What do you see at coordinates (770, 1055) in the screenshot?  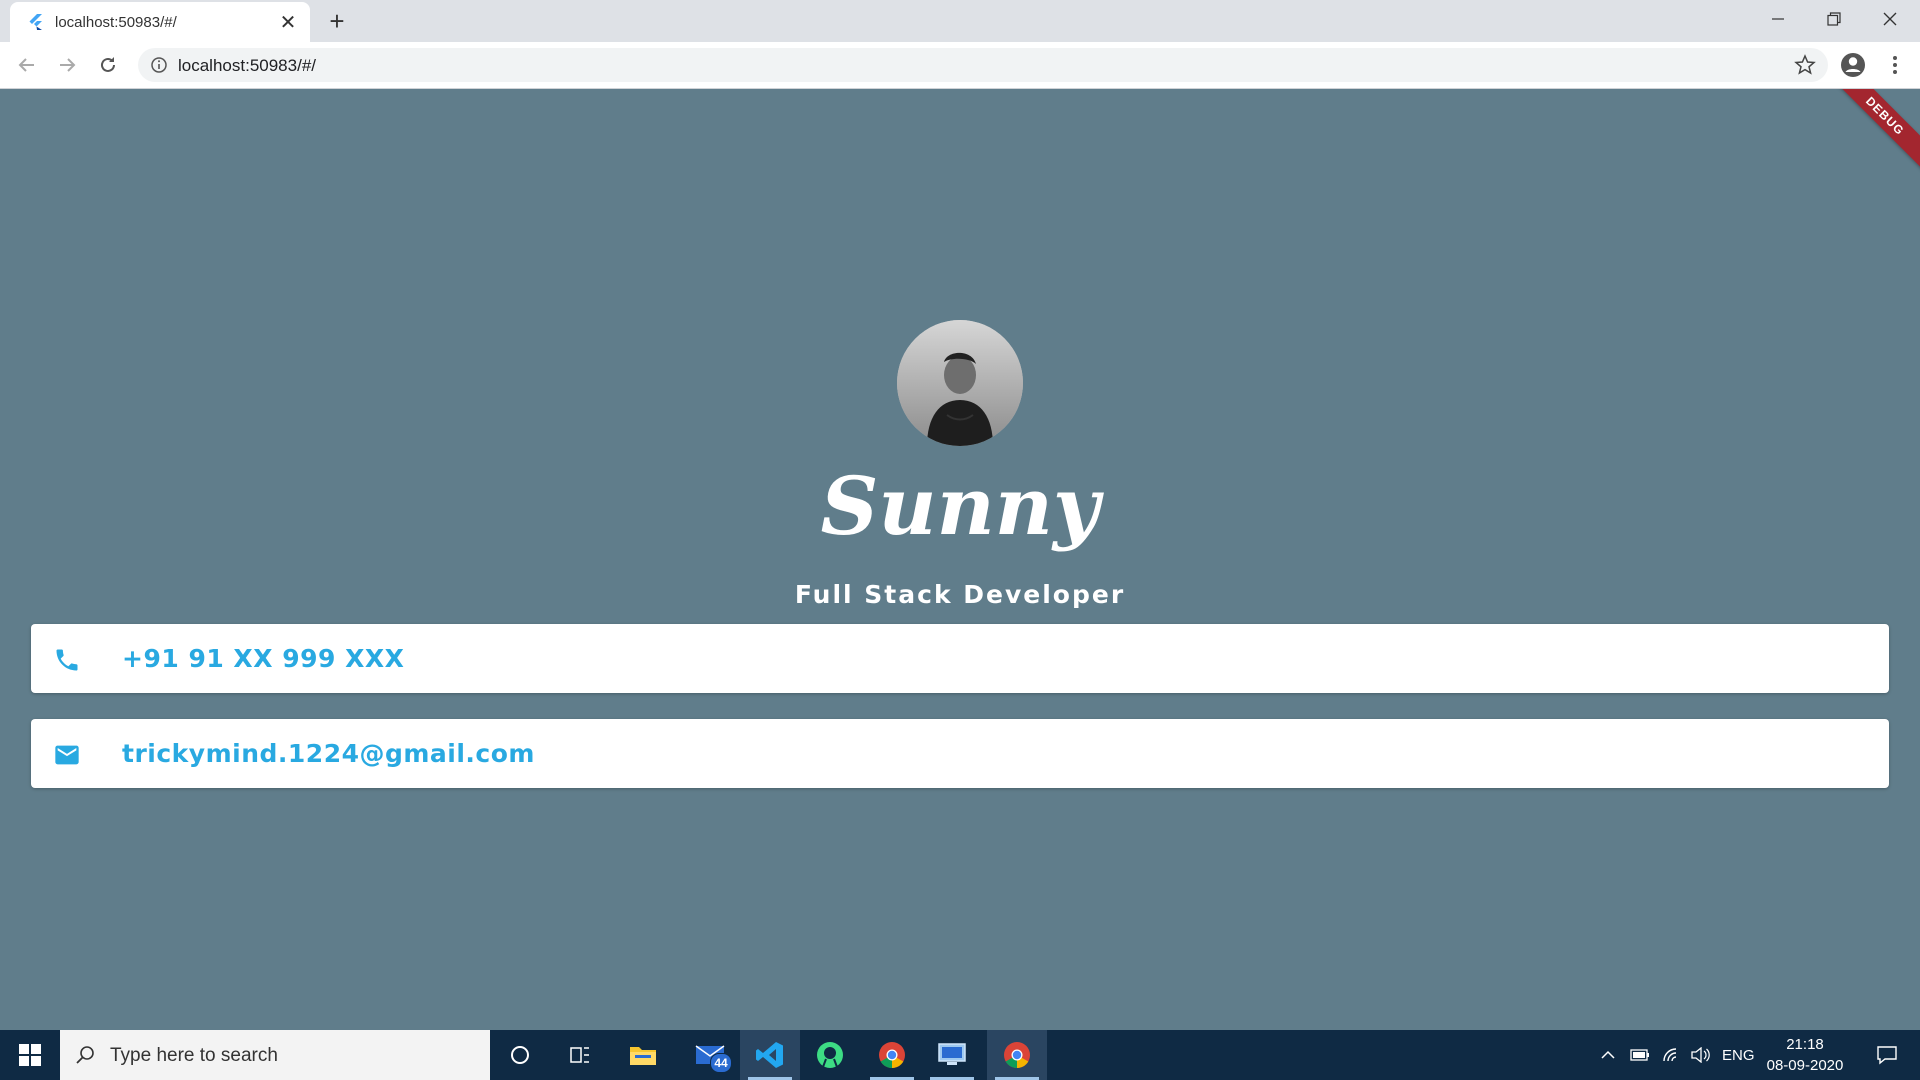 I see `vscode-icon` at bounding box center [770, 1055].